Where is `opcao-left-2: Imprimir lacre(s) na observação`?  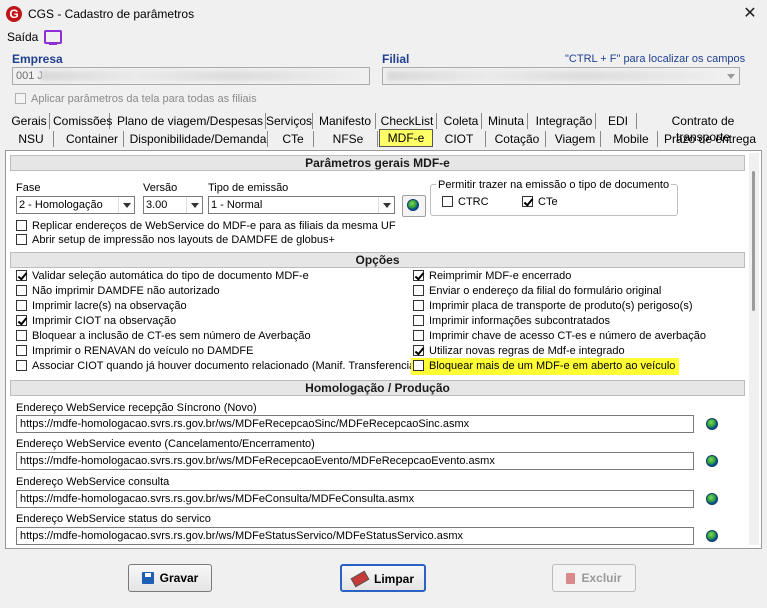 opcao-left-2: Imprimir lacre(s) na observação is located at coordinates (101, 306).